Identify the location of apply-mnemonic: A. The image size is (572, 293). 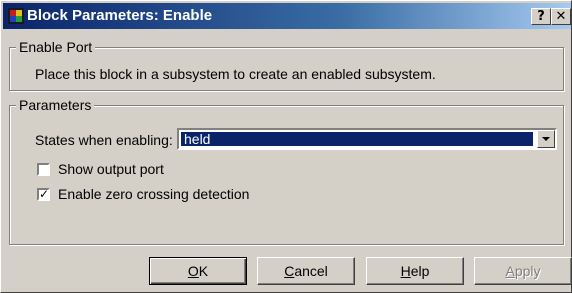
(510, 271).